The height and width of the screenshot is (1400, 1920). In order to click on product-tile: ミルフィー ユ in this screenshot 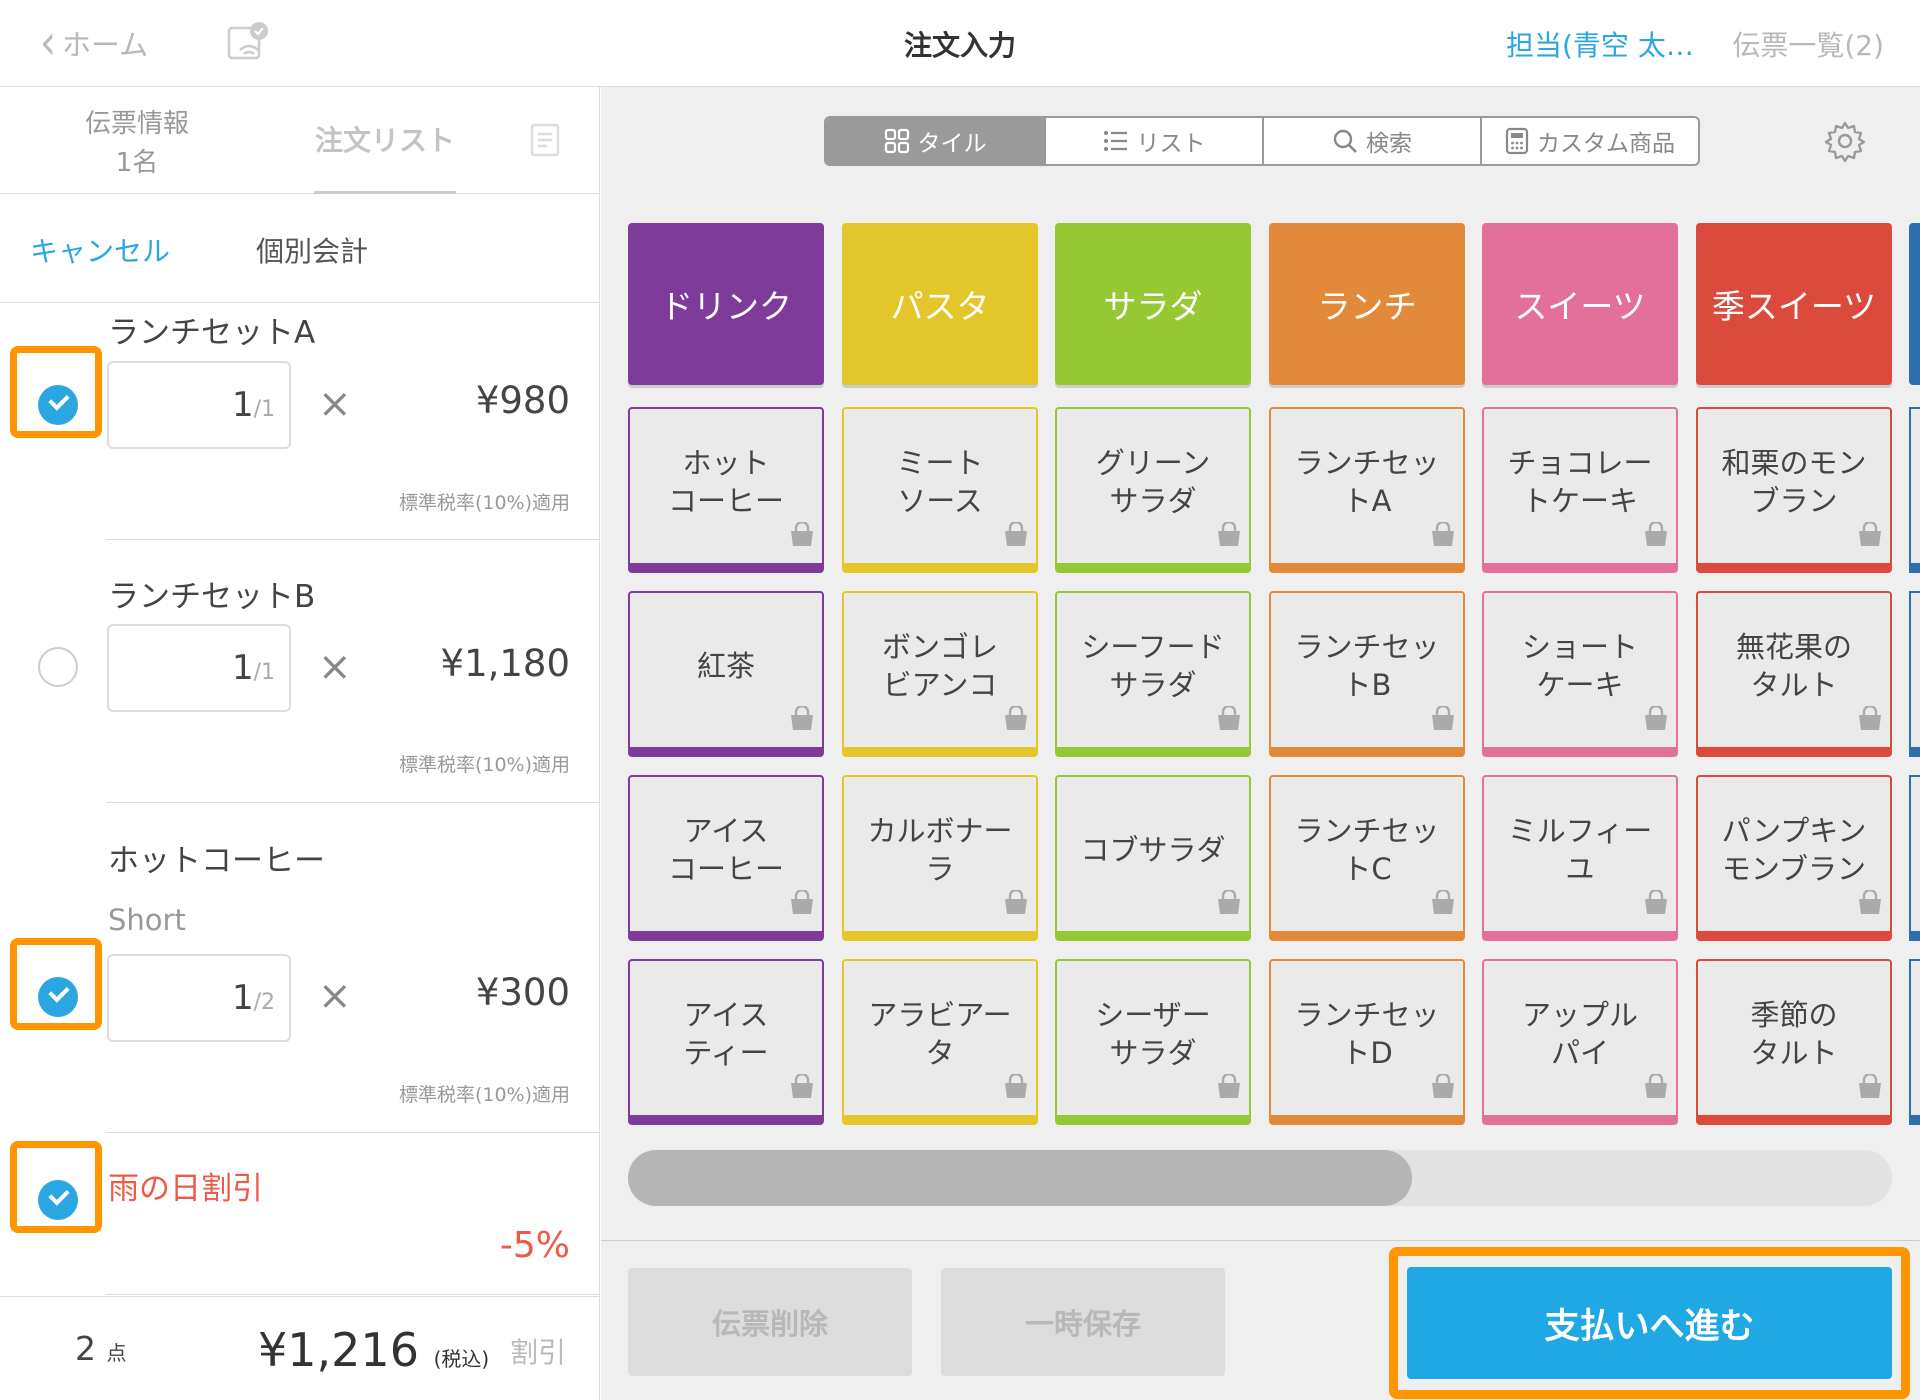, I will do `click(1580, 858)`.